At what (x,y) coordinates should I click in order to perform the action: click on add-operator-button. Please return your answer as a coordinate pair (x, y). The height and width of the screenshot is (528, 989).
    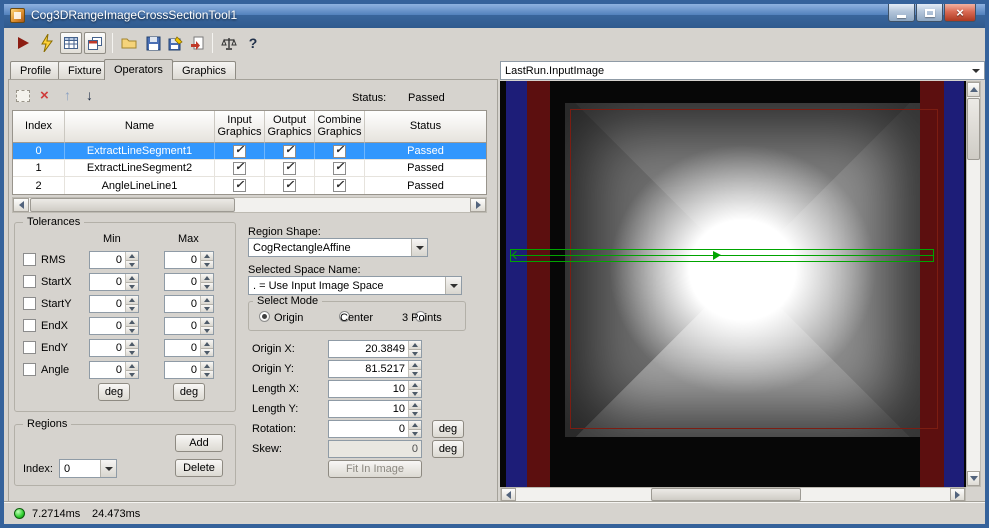
    Looking at the image, I should click on (23, 96).